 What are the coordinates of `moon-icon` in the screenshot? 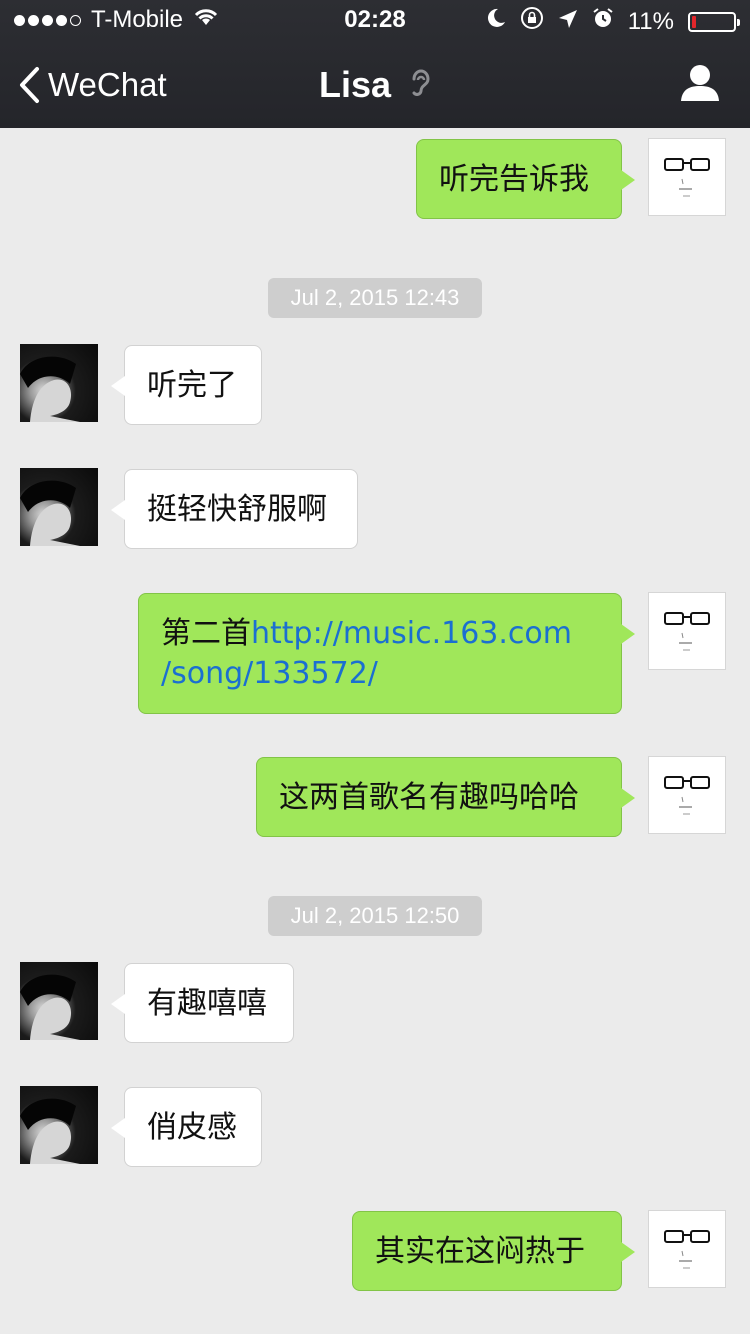 It's located at (496, 21).